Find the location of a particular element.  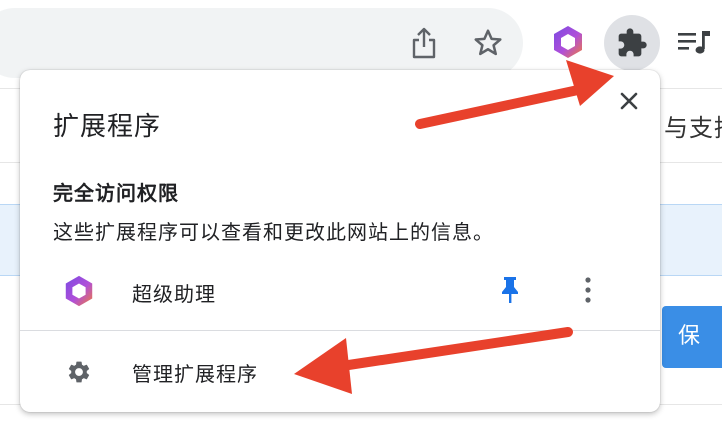

extension-name: 超级助理 is located at coordinates (174, 294).